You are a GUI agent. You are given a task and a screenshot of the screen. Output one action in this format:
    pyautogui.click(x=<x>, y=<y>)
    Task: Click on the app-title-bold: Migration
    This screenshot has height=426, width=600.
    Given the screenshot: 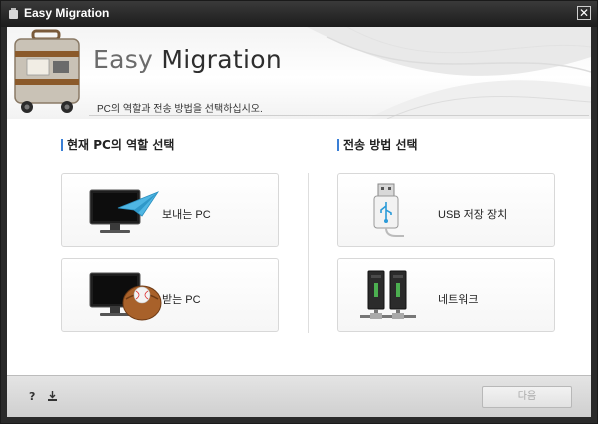 What is the action you would take?
    pyautogui.click(x=221, y=59)
    